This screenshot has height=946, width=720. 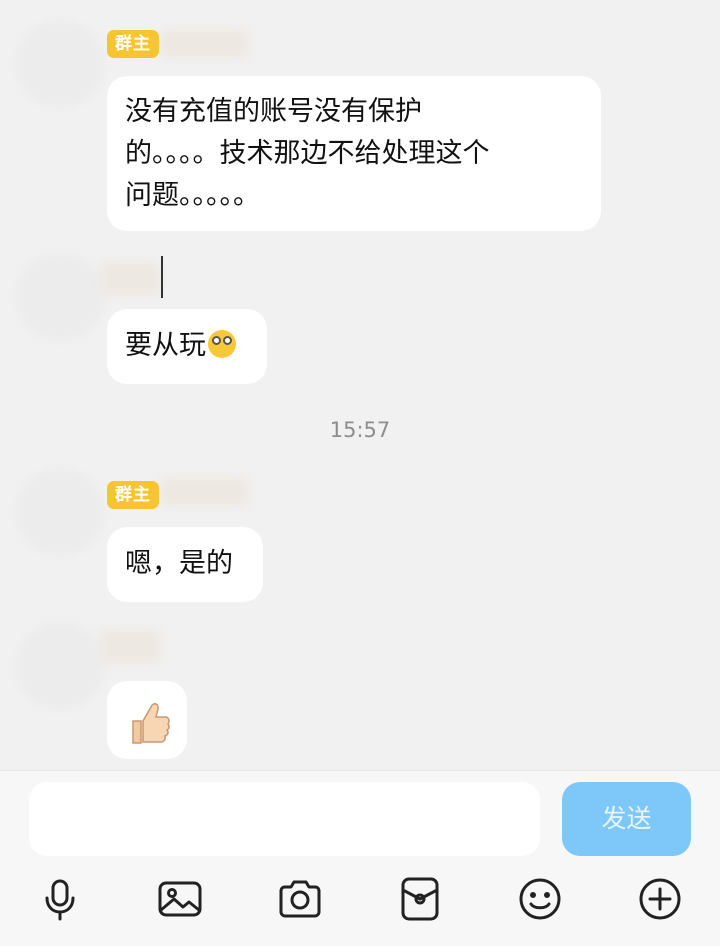 What do you see at coordinates (165, 345) in the screenshot?
I see `message-text: 要从玩` at bounding box center [165, 345].